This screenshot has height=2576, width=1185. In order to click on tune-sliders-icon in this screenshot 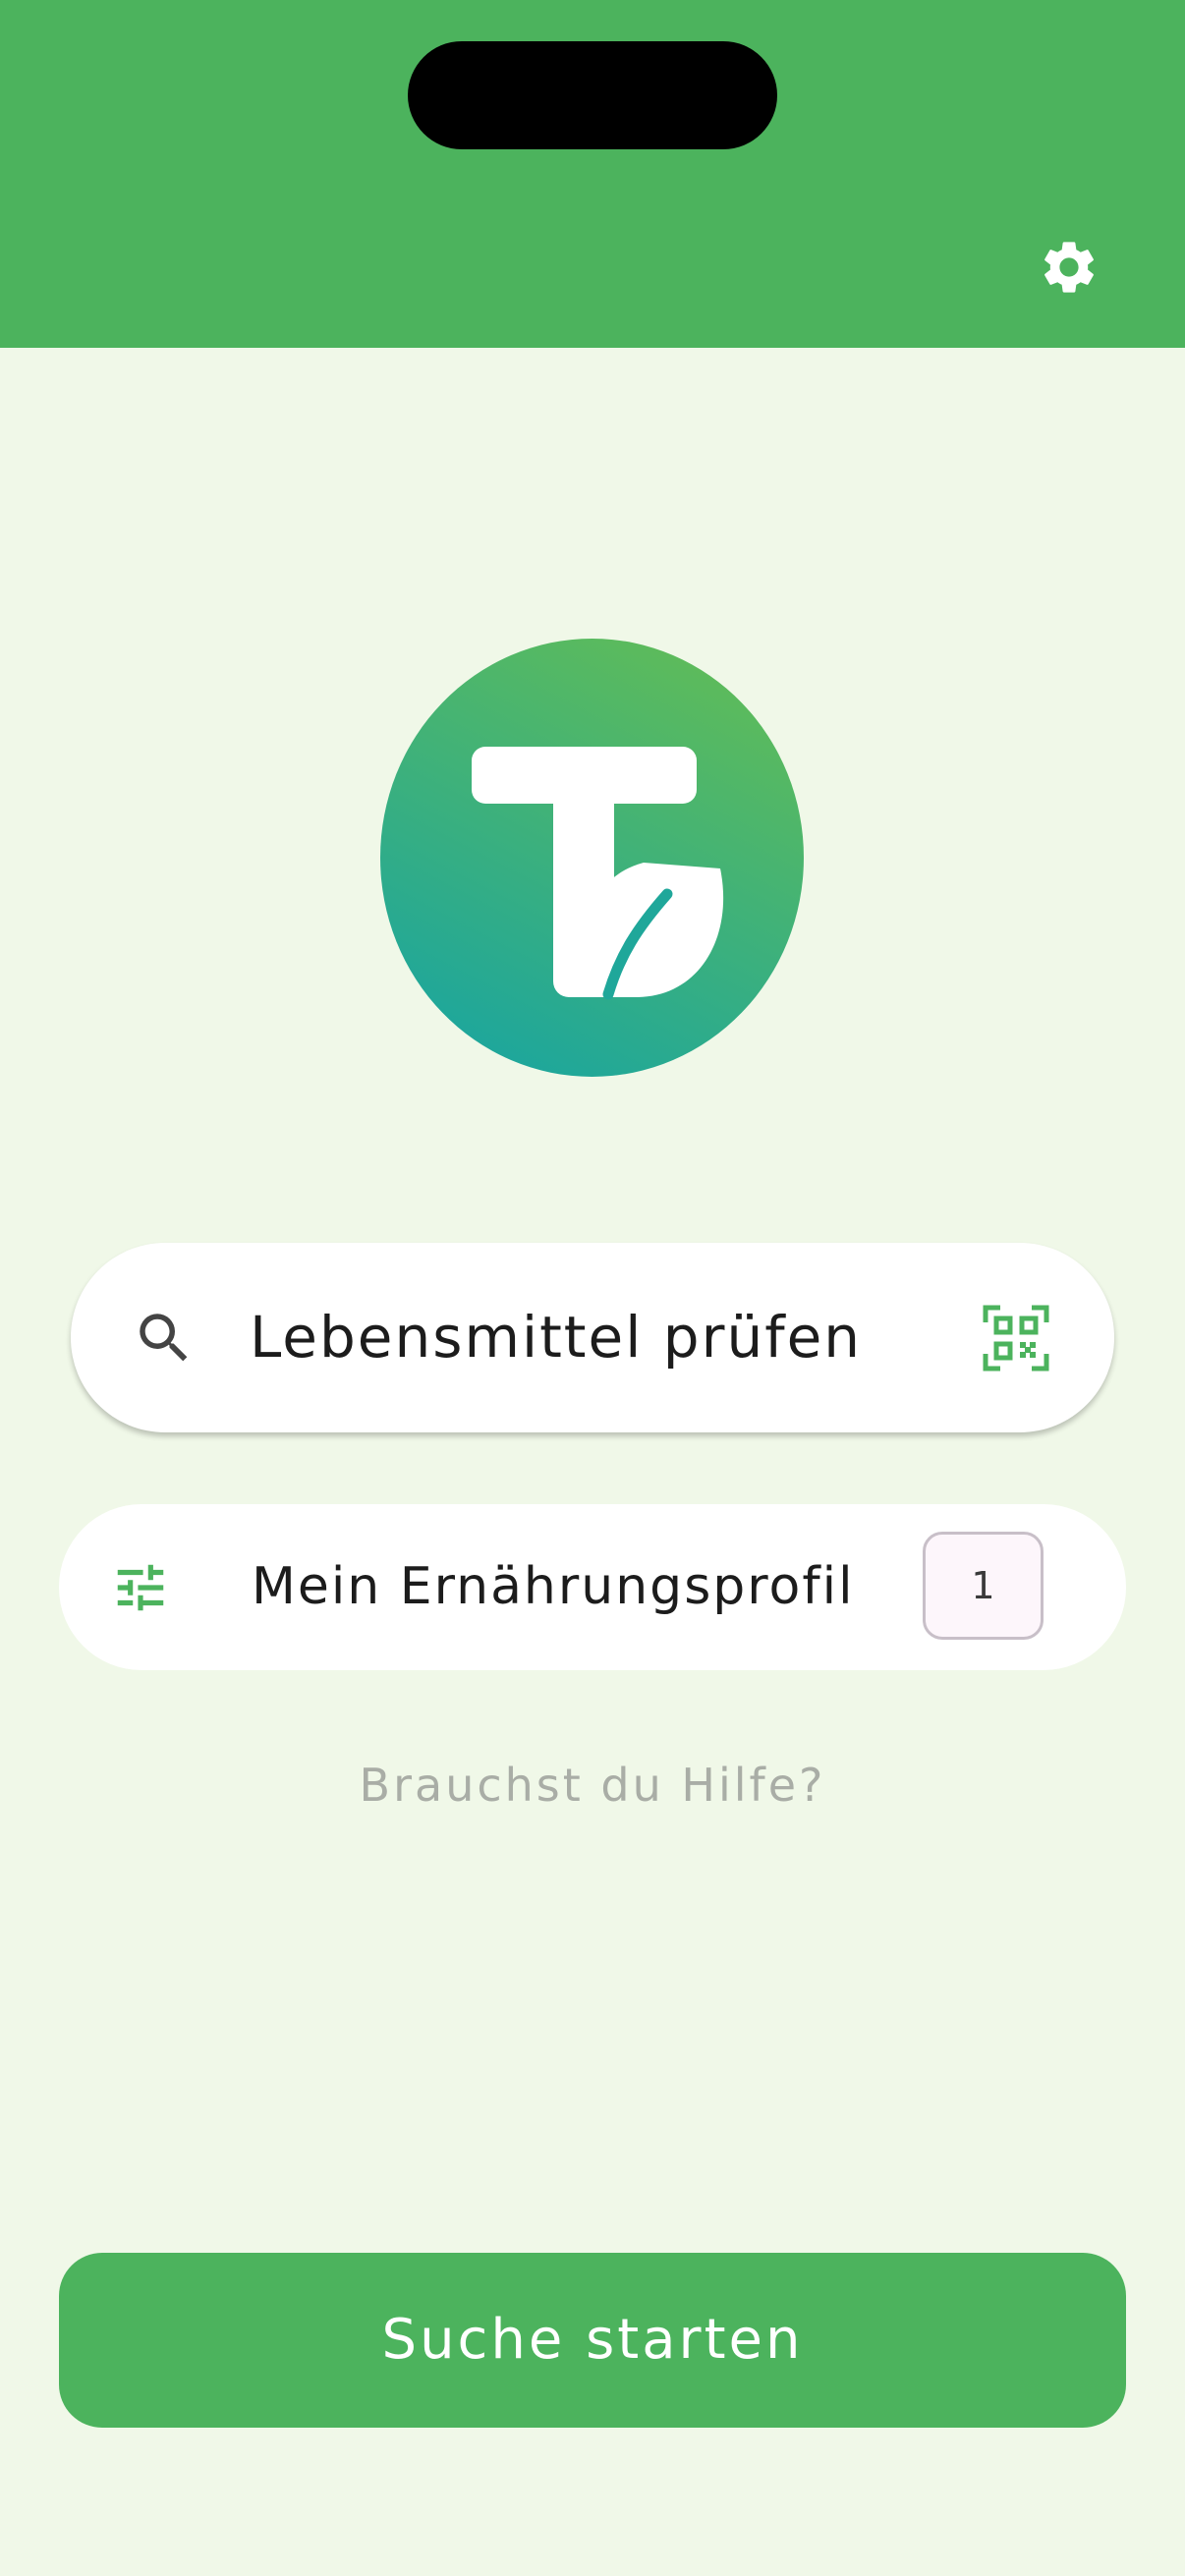, I will do `click(140, 1587)`.